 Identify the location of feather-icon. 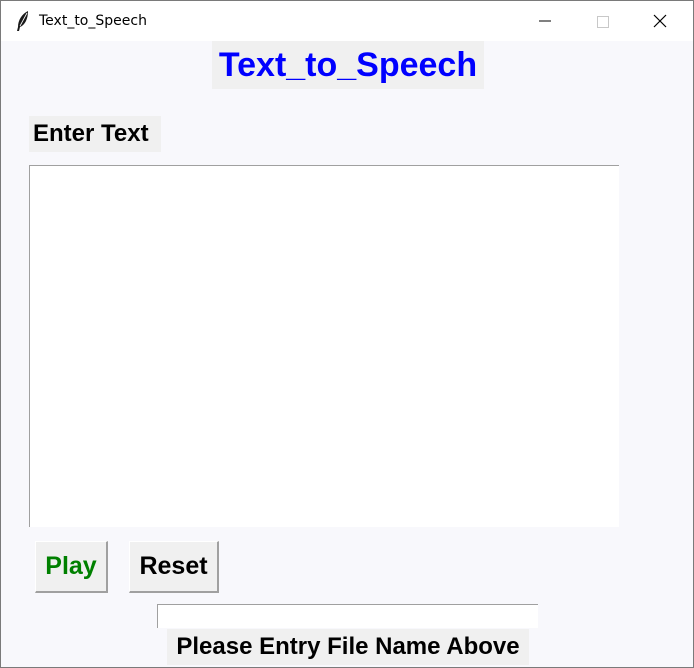
(23, 21).